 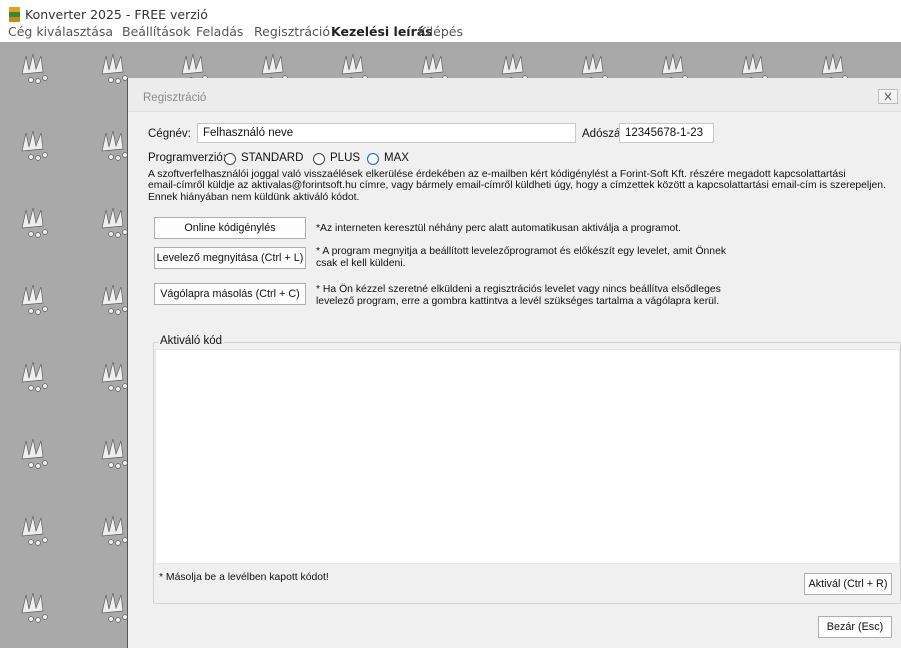 What do you see at coordinates (373, 159) in the screenshot?
I see `radio-max` at bounding box center [373, 159].